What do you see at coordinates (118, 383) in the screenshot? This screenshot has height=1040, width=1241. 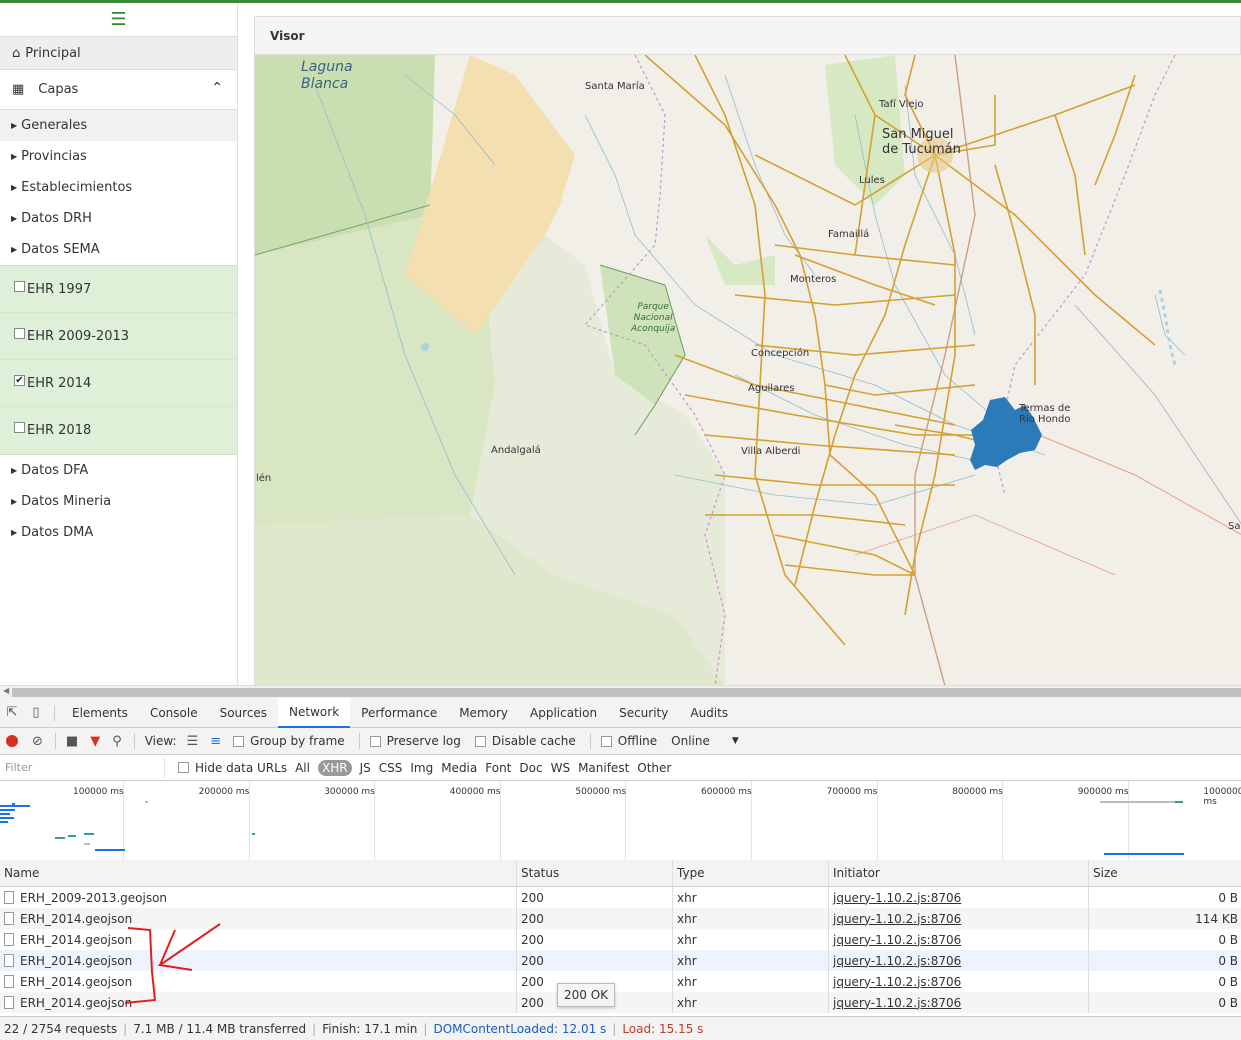 I see `layer-toggle-ehr-2014: ✔ EHR 2014` at bounding box center [118, 383].